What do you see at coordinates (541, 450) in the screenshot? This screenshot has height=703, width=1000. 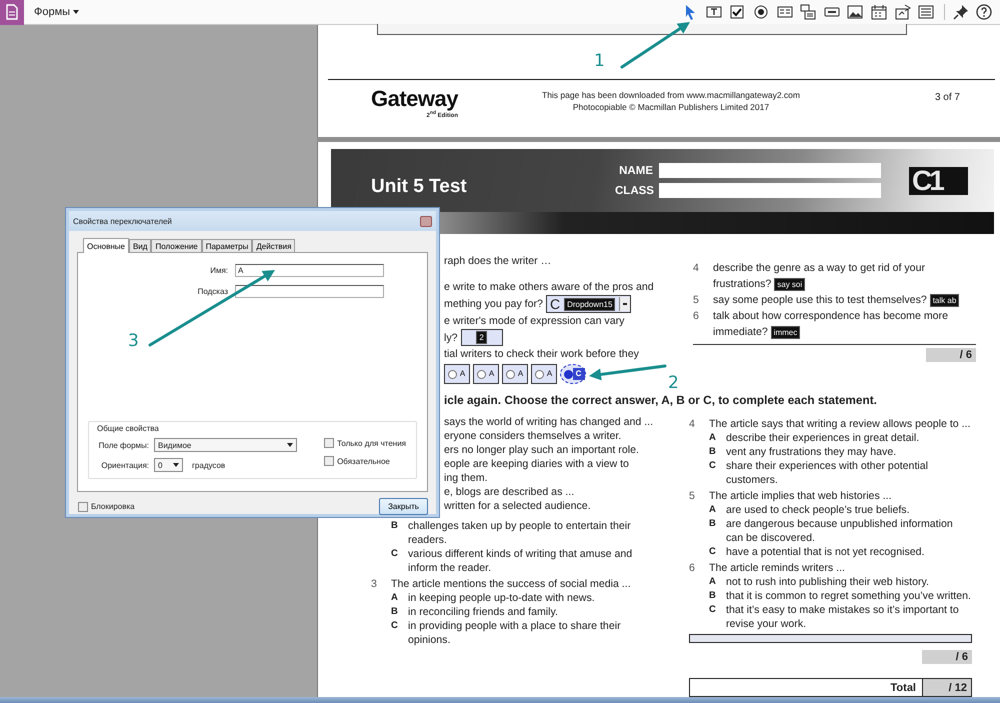 I see `question-text: ers no longer play such an important role.` at bounding box center [541, 450].